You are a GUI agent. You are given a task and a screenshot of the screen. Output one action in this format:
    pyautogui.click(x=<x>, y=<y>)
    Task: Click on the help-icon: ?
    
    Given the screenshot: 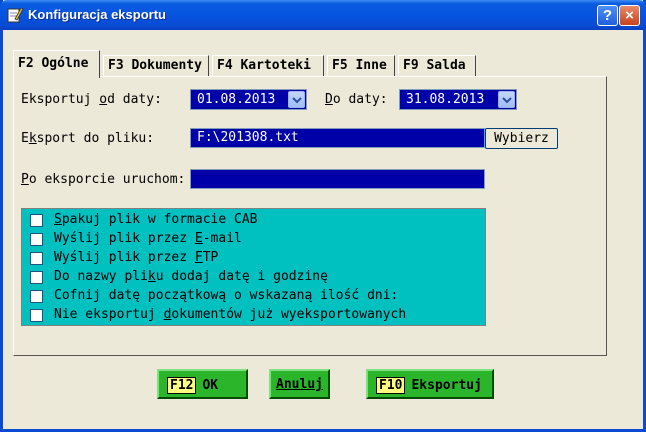 What is the action you would take?
    pyautogui.click(x=607, y=15)
    